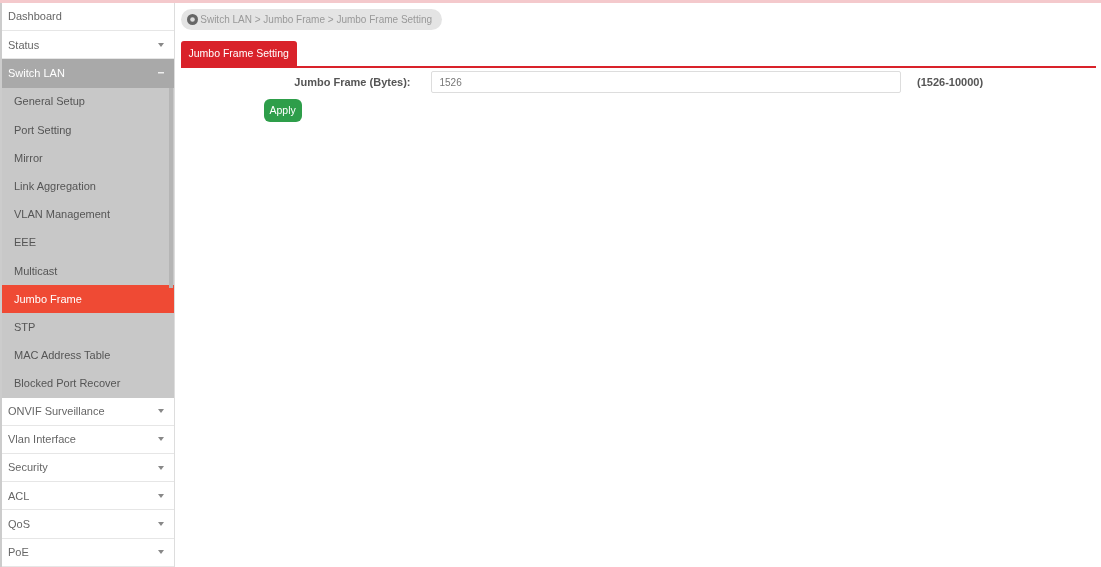 This screenshot has width=1101, height=567. I want to click on field-label: Jumbo Frame (Bytes):, so click(352, 82).